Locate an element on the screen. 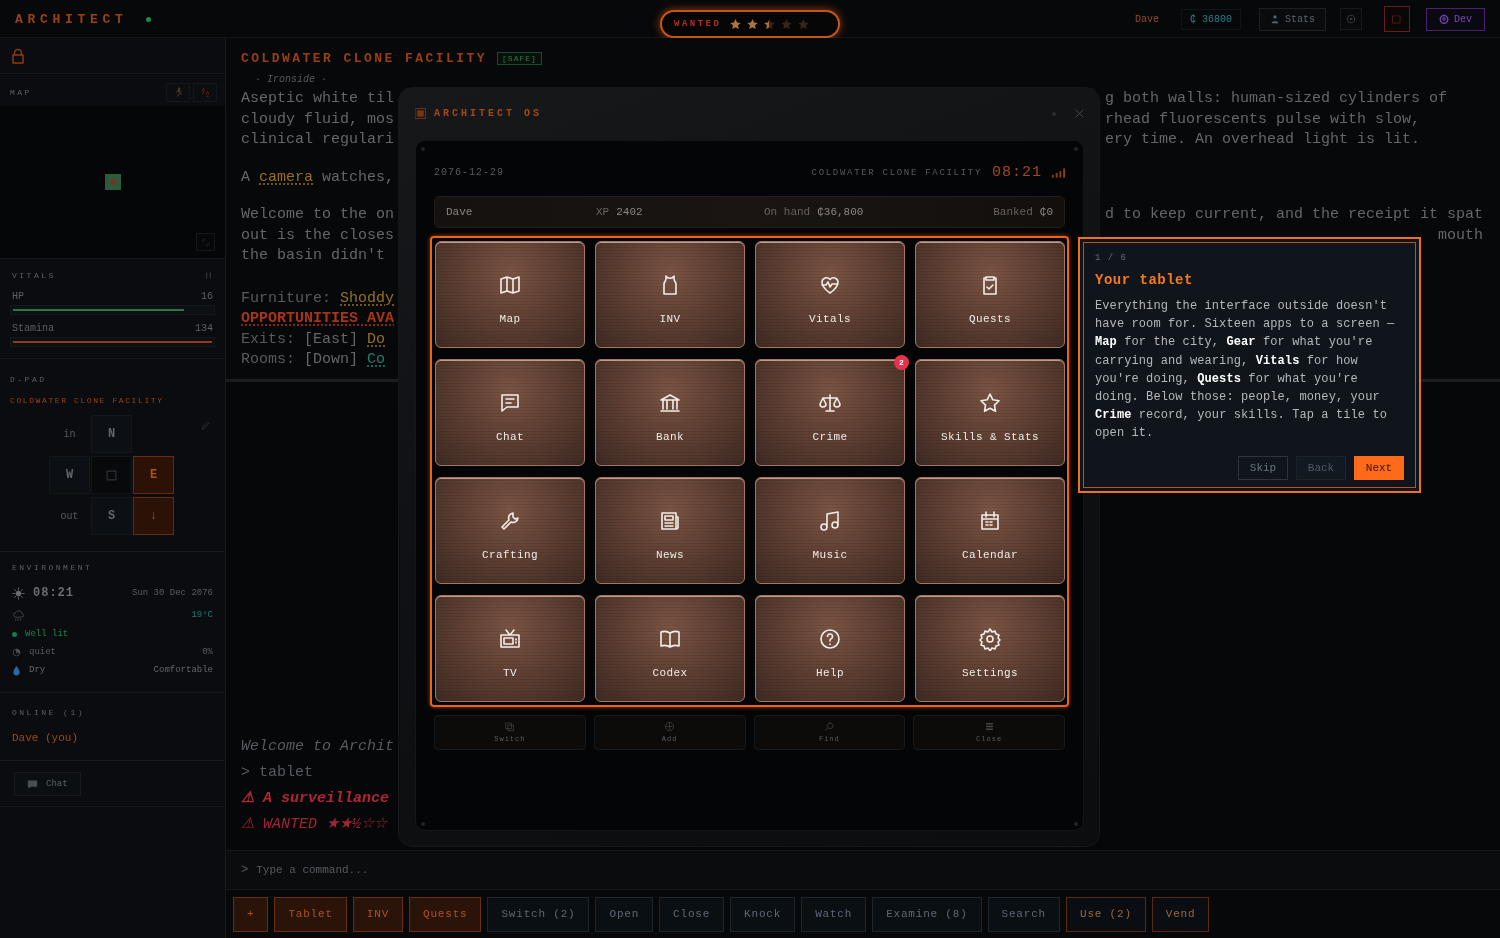 The image size is (1500, 938). pie-chart-icon is located at coordinates (16, 652).